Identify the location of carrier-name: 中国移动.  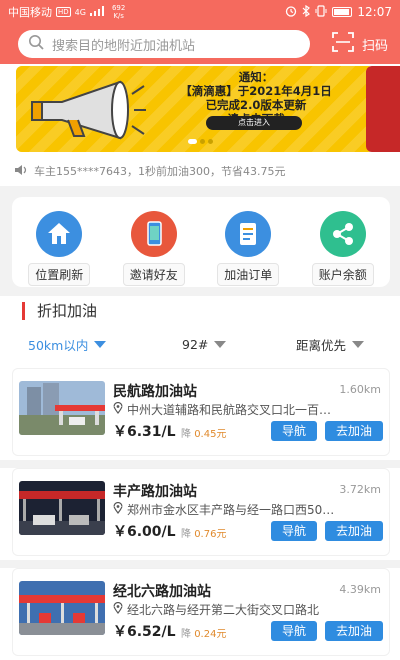
(30, 12).